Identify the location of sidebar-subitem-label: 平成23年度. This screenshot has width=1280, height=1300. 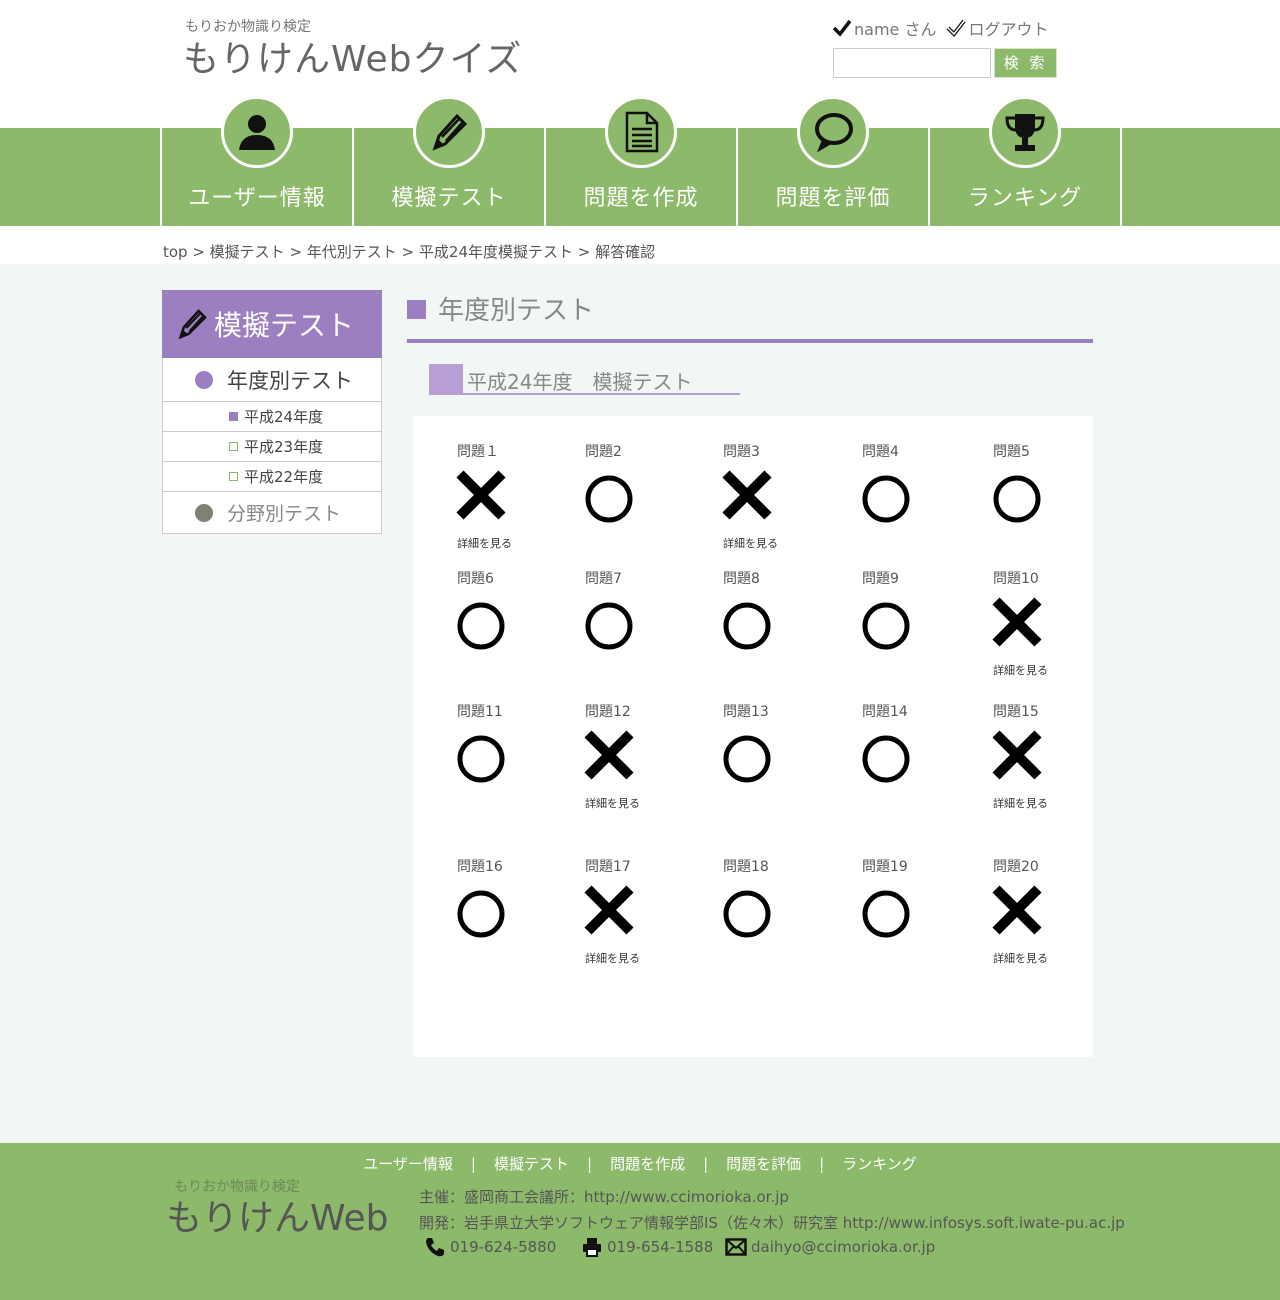
(284, 447).